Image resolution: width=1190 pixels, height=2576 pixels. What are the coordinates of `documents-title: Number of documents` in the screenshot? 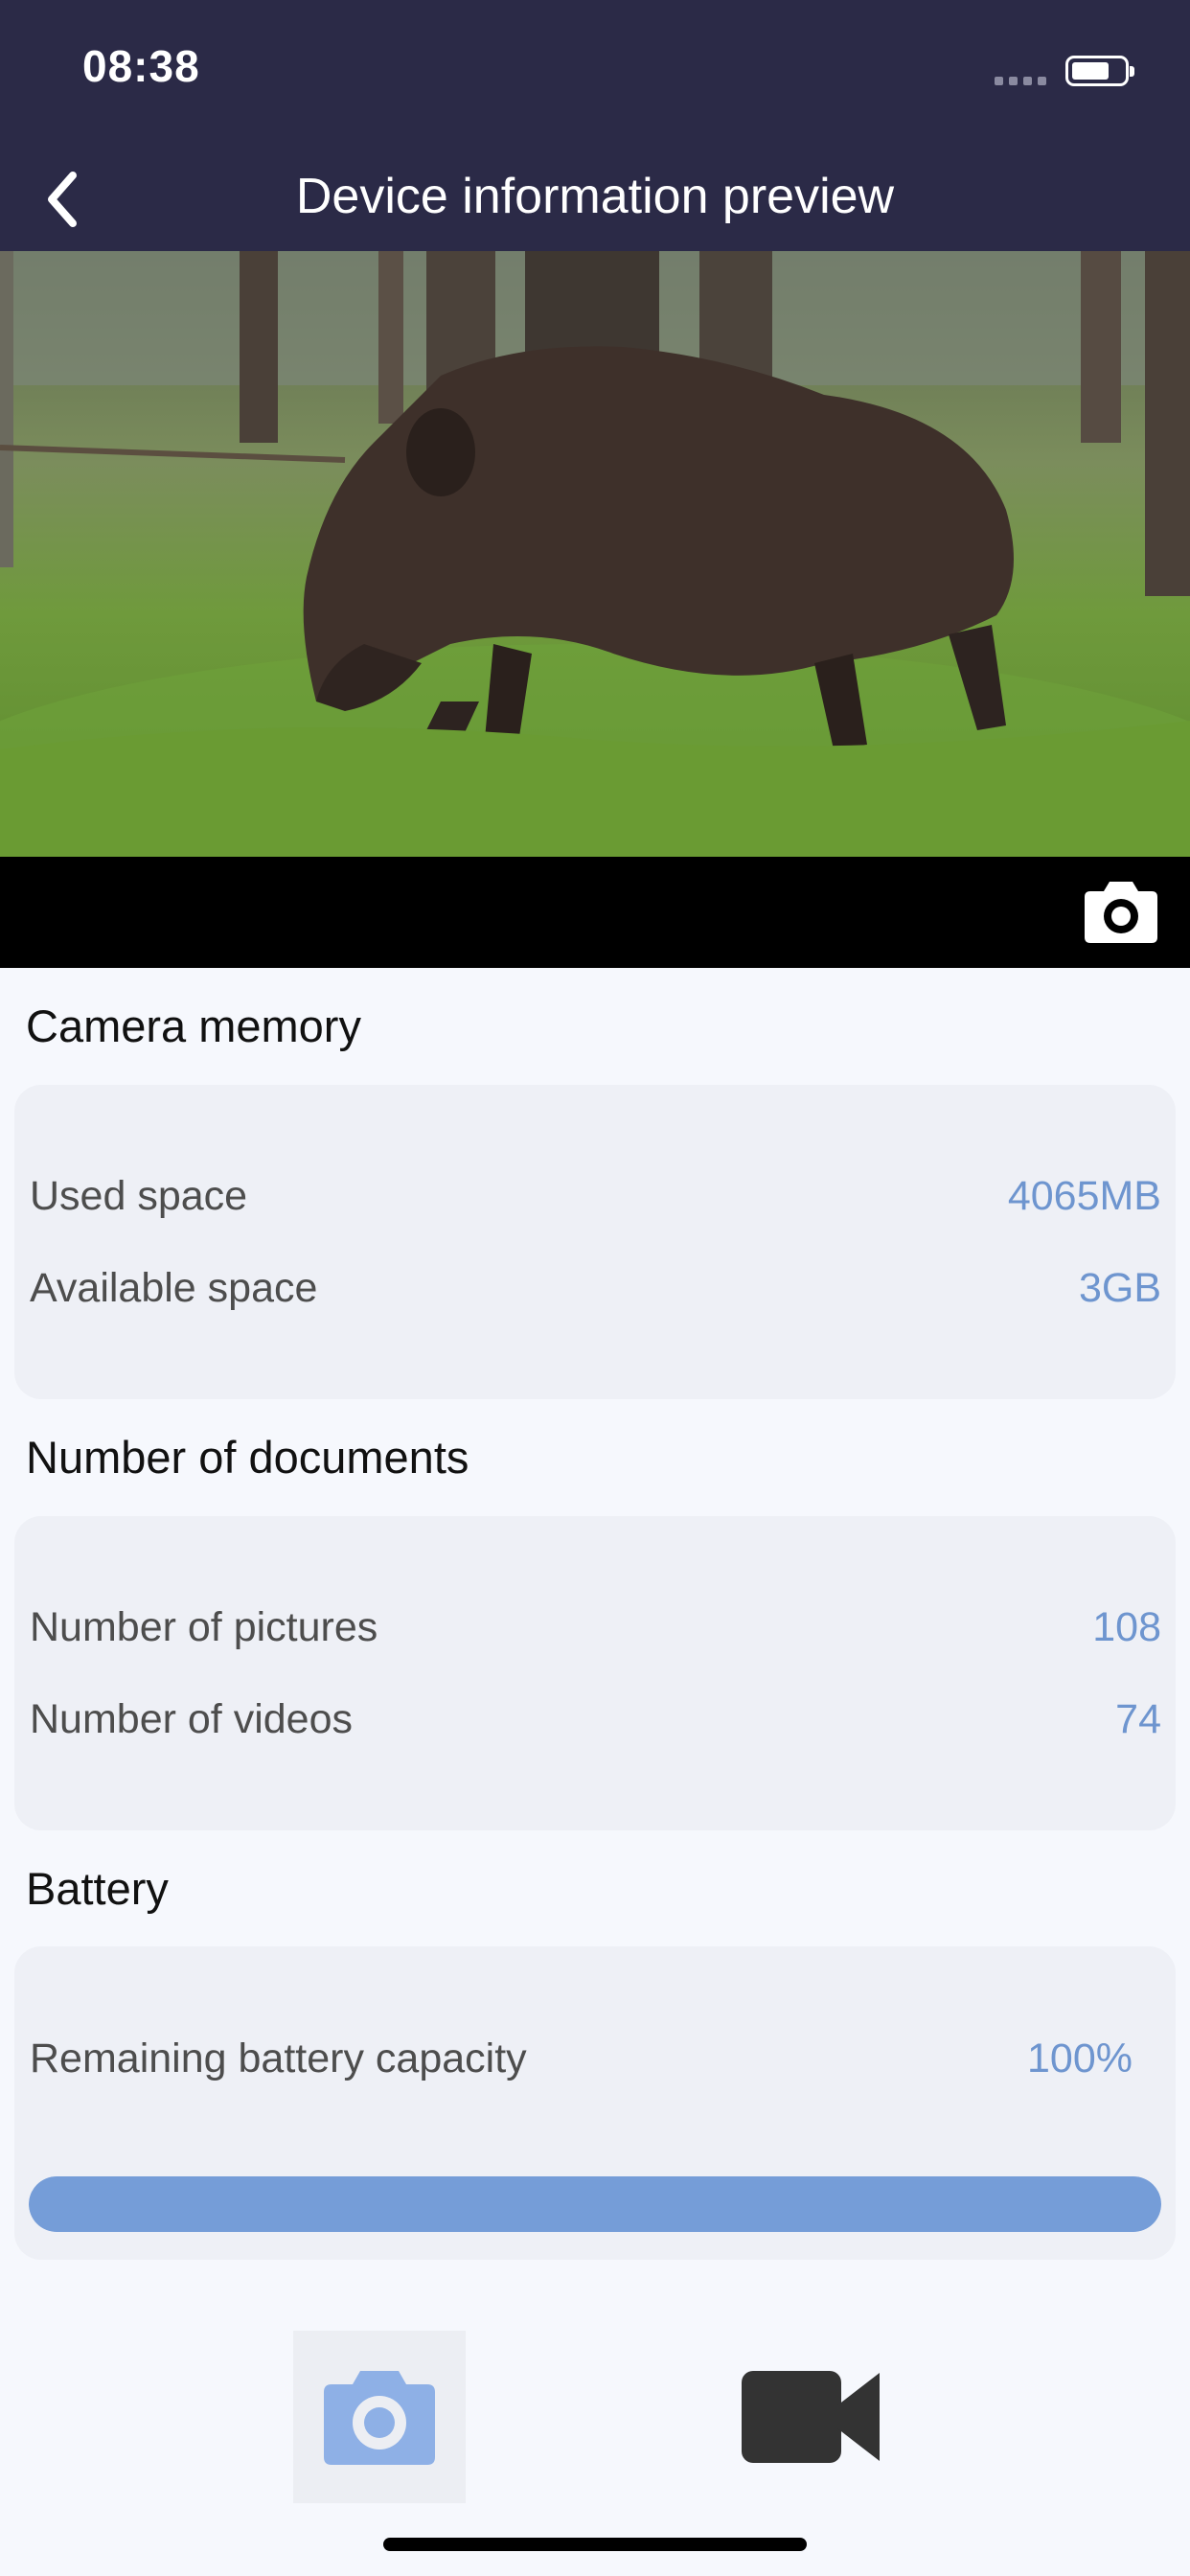 It's located at (248, 1457).